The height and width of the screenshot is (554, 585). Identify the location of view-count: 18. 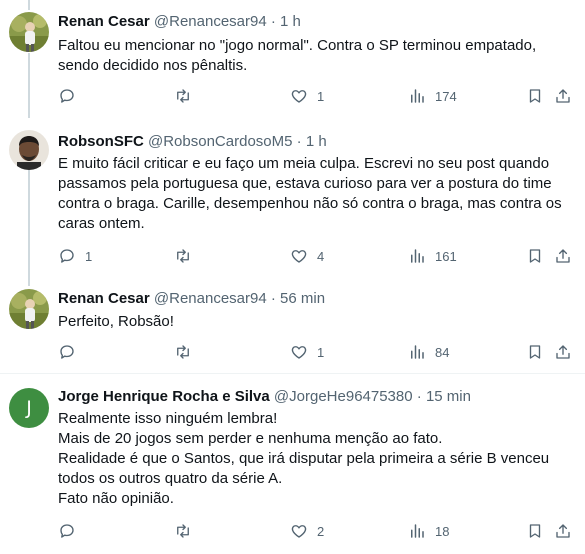
(442, 531).